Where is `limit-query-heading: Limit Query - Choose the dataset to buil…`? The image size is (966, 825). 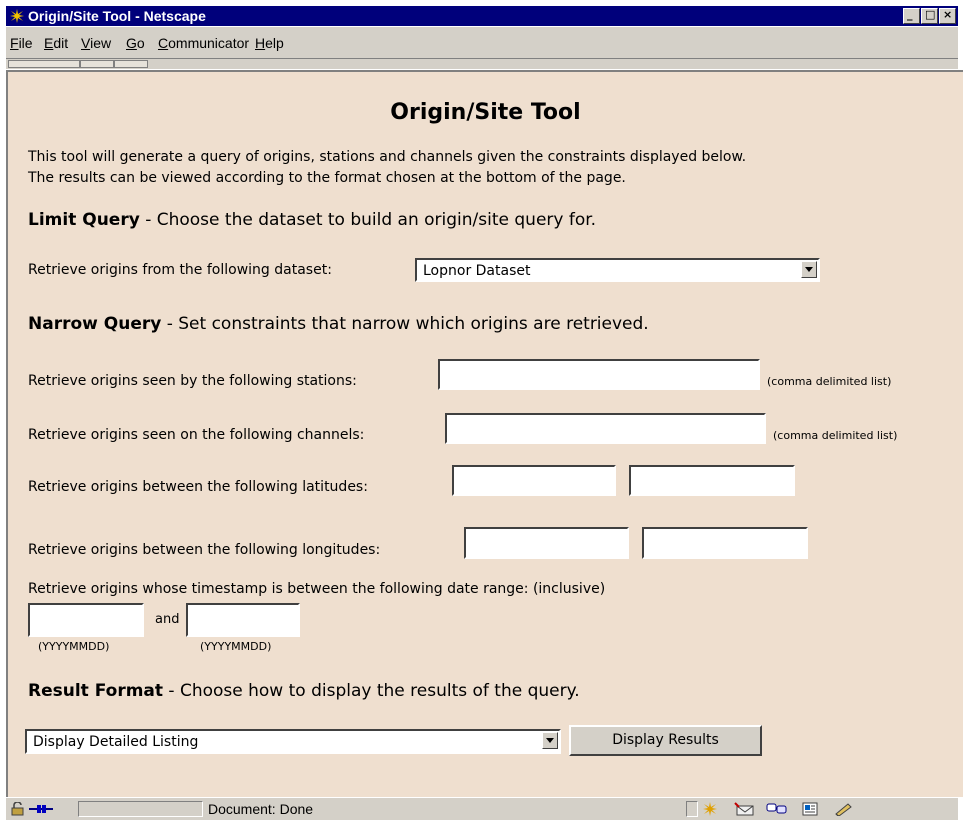
limit-query-heading: Limit Query - Choose the dataset to buil… is located at coordinates (312, 220).